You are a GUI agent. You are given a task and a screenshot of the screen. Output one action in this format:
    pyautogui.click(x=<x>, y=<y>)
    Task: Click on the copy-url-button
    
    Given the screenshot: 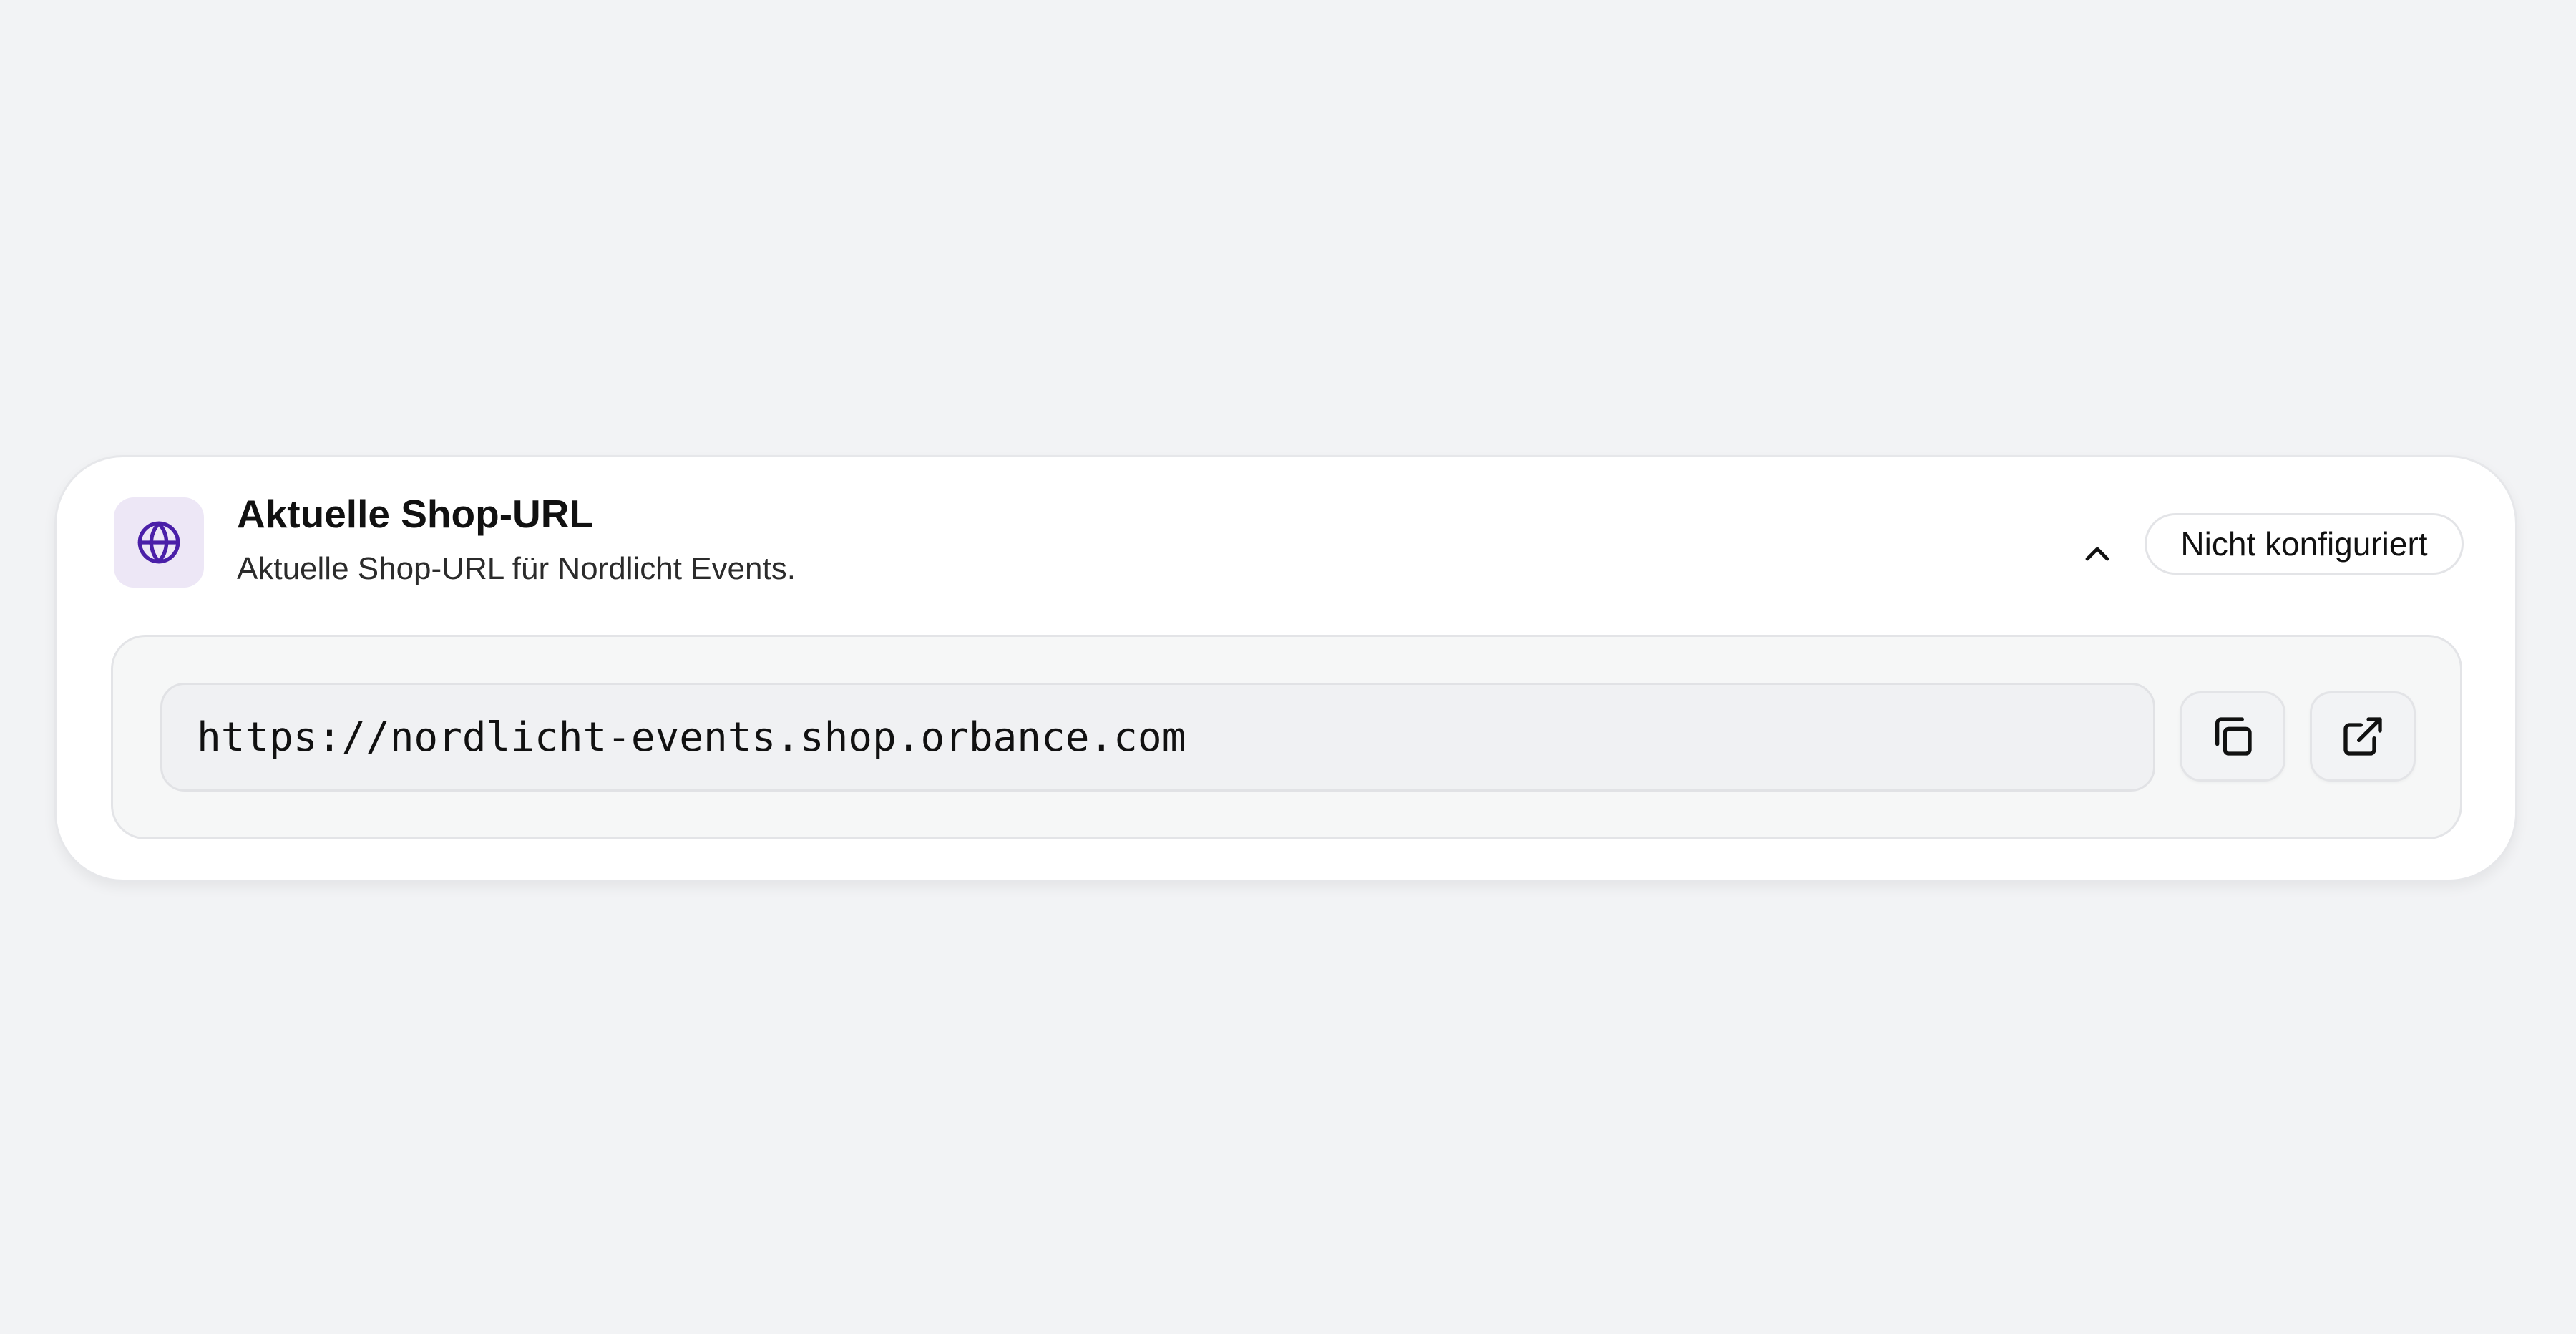 What is the action you would take?
    pyautogui.click(x=2232, y=736)
    